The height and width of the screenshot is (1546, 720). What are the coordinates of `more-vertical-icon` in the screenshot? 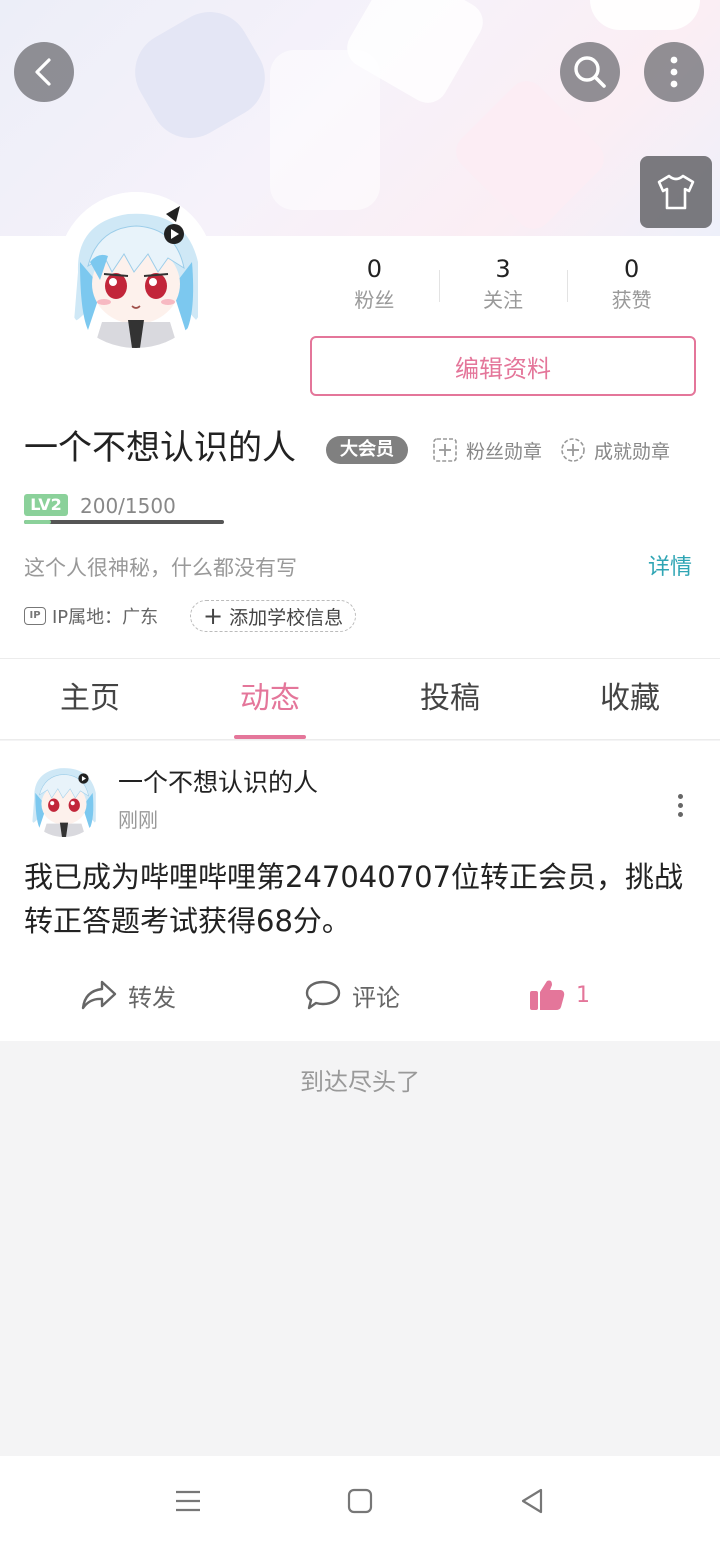 It's located at (674, 72).